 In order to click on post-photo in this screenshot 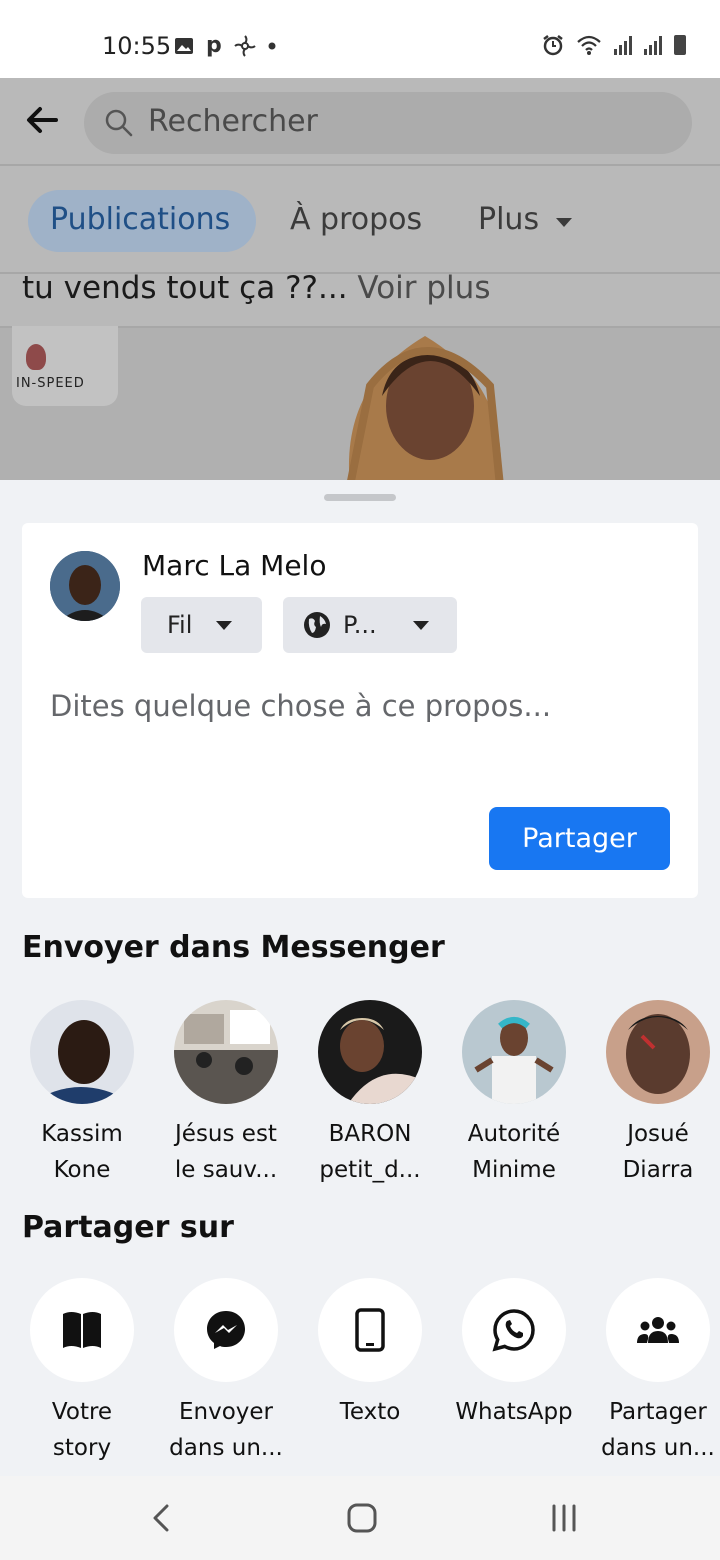, I will do `click(425, 408)`.